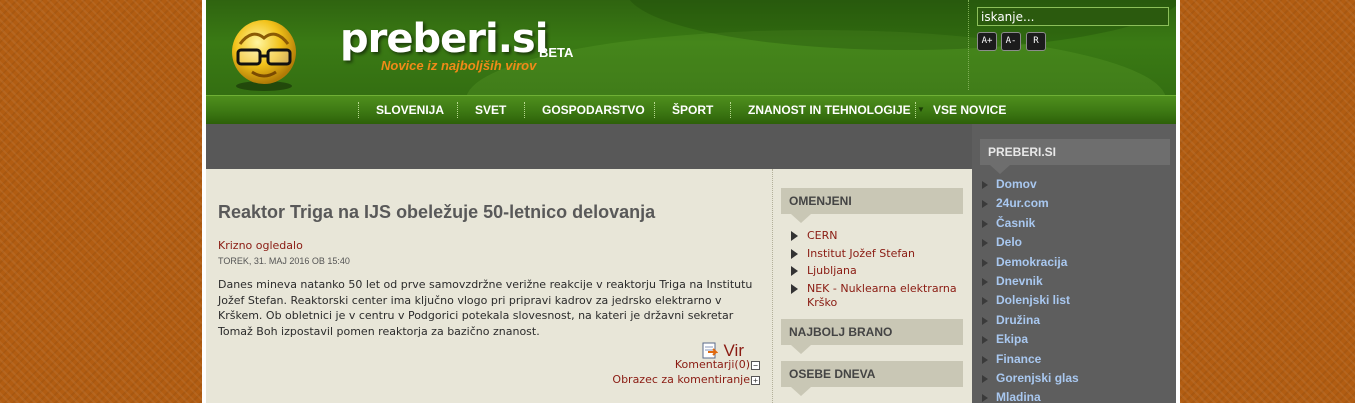  I want to click on sidebar-item-24ur: 24ur.com, so click(1029, 203).